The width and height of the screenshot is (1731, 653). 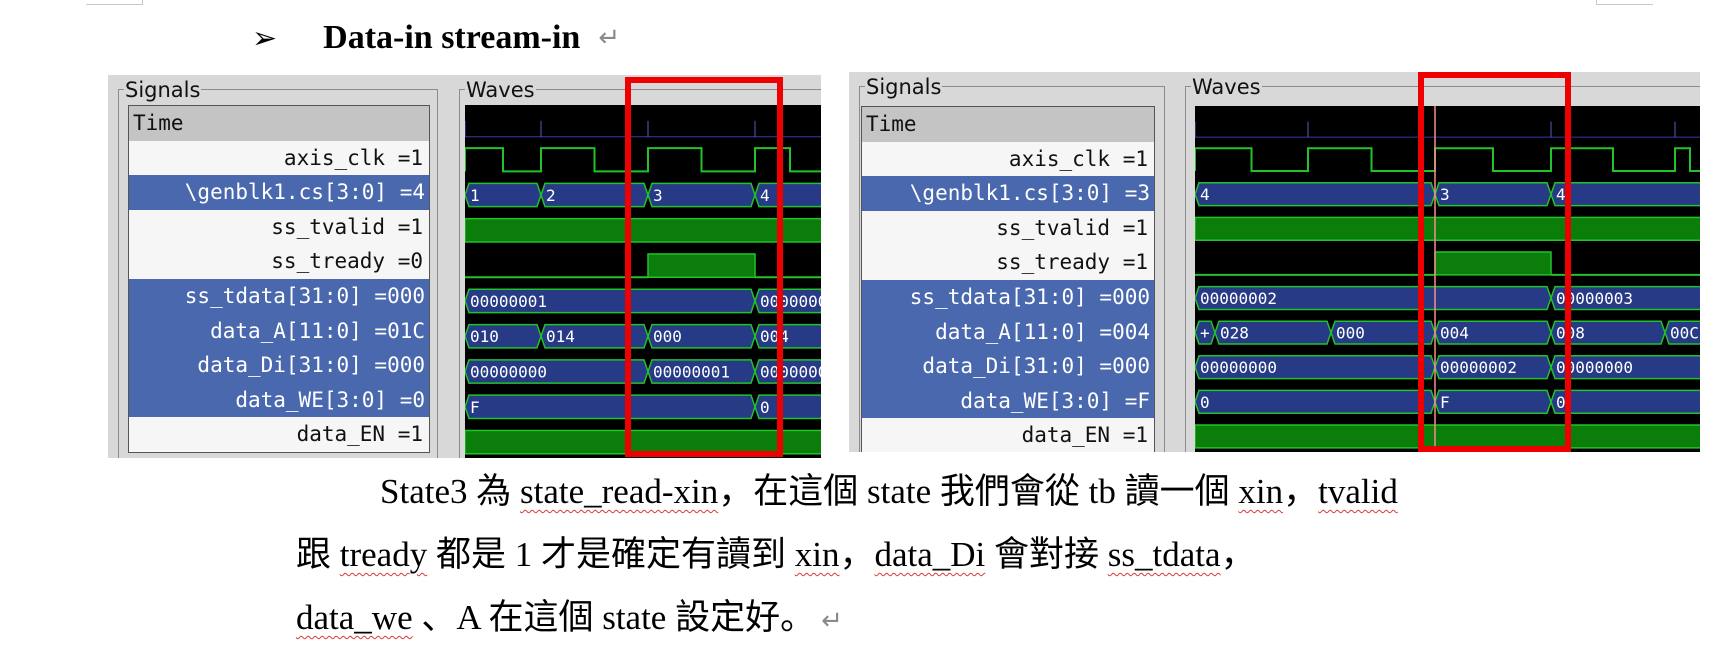 What do you see at coordinates (1008, 262) in the screenshot?
I see `signal-row: ss_tready =1` at bounding box center [1008, 262].